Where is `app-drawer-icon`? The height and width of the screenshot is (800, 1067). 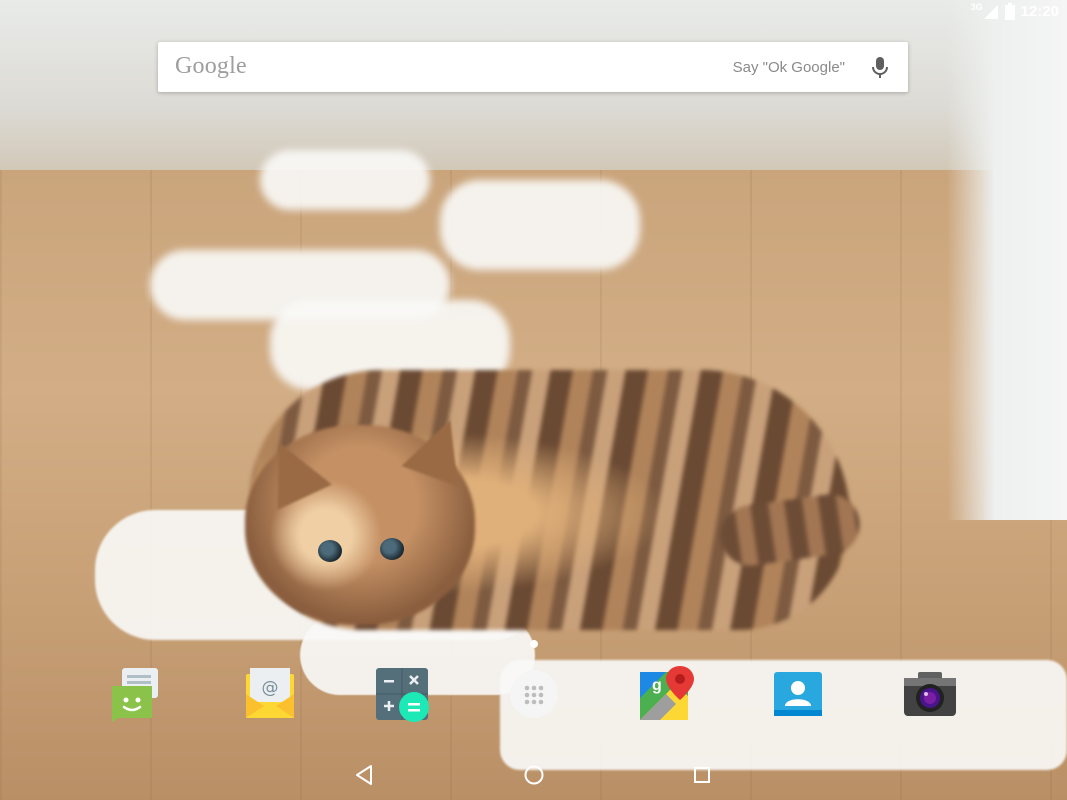 app-drawer-icon is located at coordinates (534, 694).